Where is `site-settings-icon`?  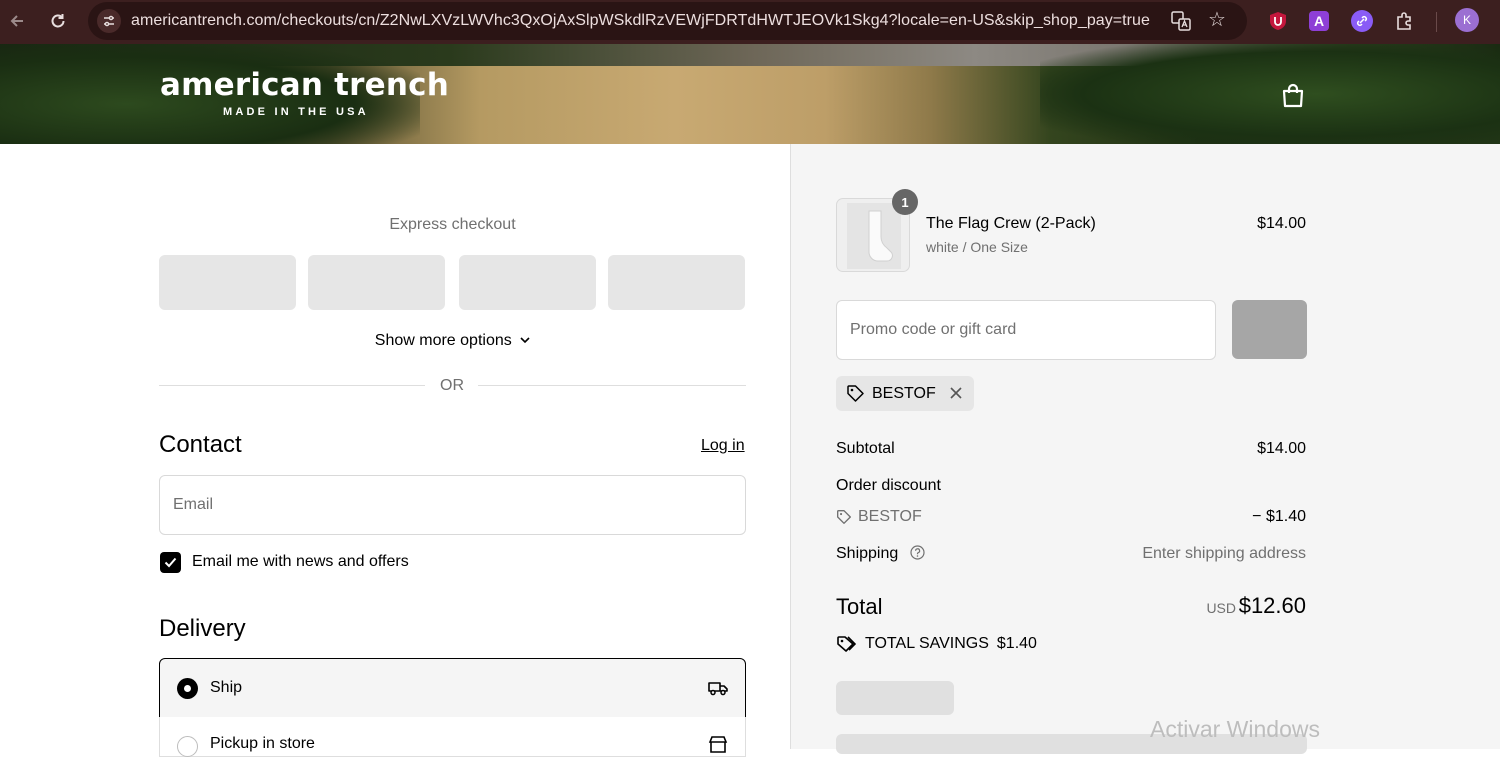 site-settings-icon is located at coordinates (109, 21).